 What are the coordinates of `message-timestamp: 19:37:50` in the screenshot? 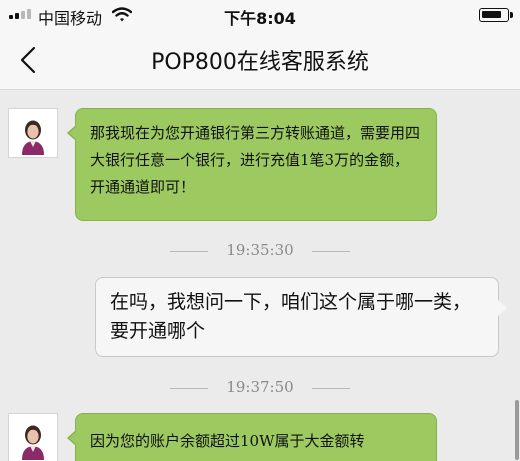 It's located at (260, 387).